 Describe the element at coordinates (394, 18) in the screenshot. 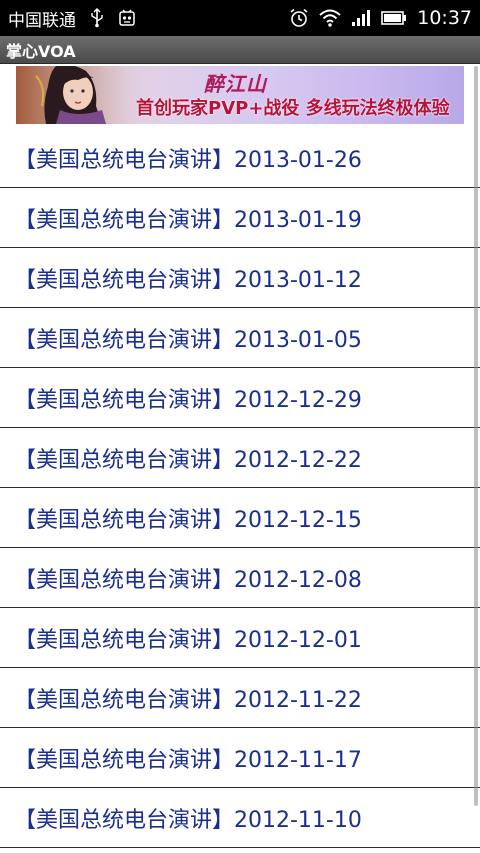

I see `battery-icon` at that location.